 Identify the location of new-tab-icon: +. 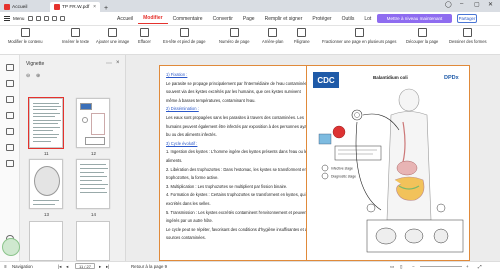
(106, 8).